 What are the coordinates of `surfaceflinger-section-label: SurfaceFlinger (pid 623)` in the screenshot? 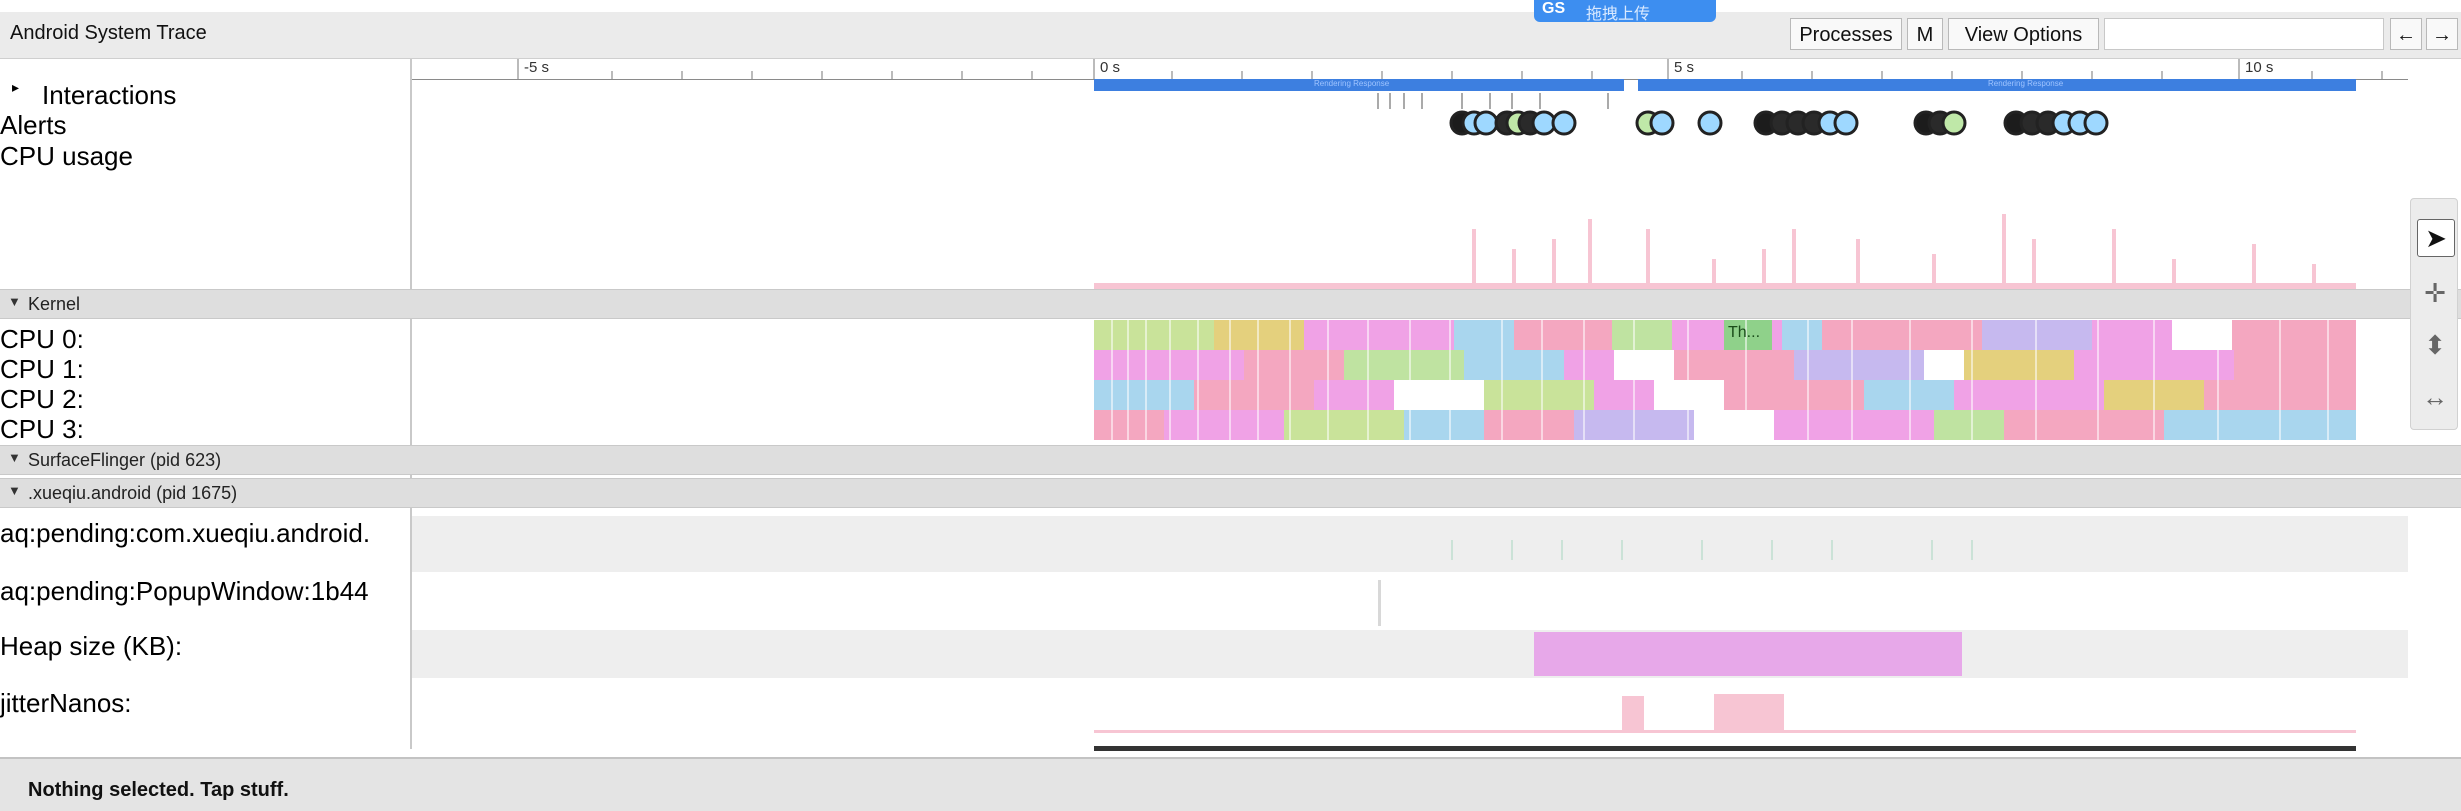 It's located at (125, 460).